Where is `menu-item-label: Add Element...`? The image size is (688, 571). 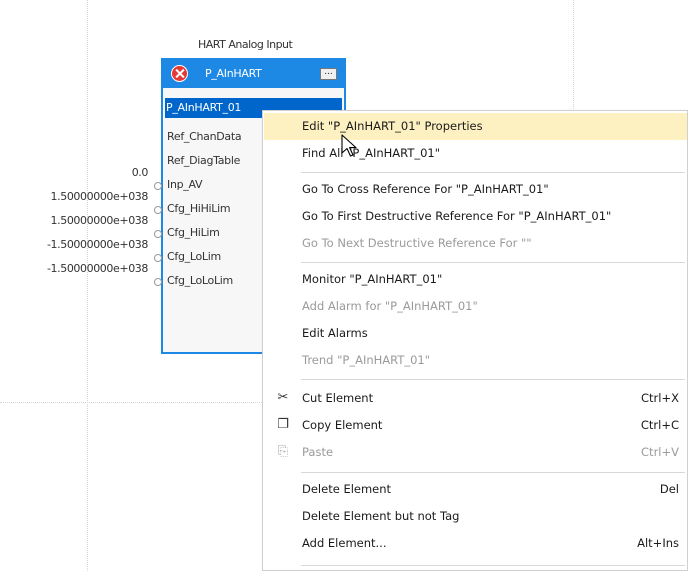
menu-item-label: Add Element... is located at coordinates (344, 543).